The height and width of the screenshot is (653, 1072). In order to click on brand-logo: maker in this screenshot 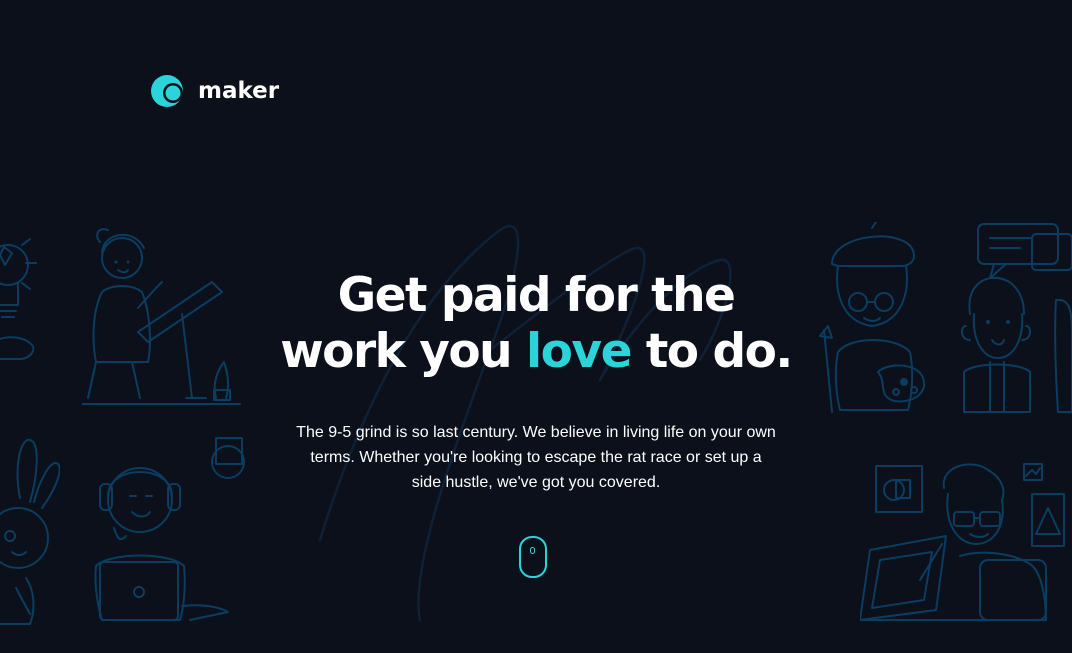, I will do `click(214, 91)`.